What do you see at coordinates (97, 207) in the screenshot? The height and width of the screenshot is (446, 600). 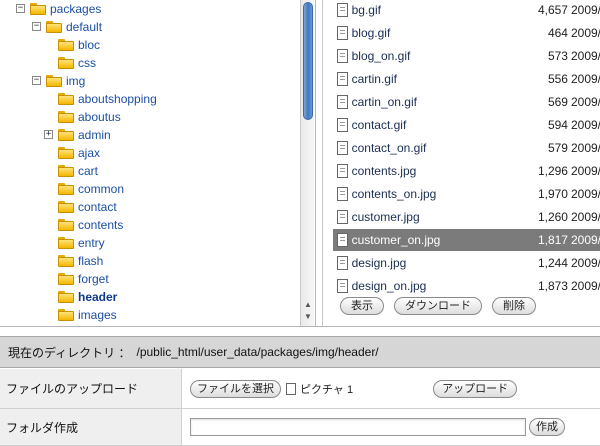 I see `tree-item-label: contact` at bounding box center [97, 207].